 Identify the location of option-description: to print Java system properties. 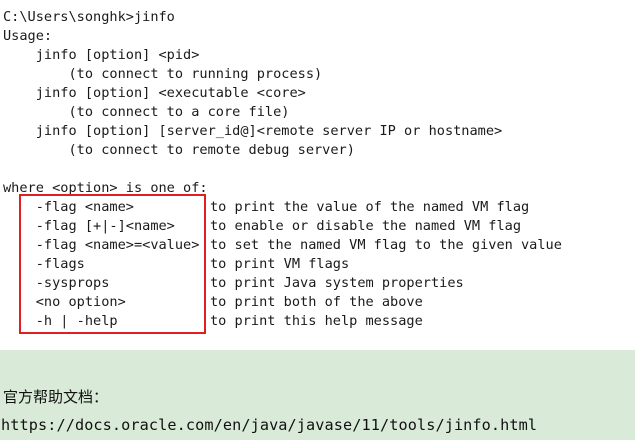
(337, 283).